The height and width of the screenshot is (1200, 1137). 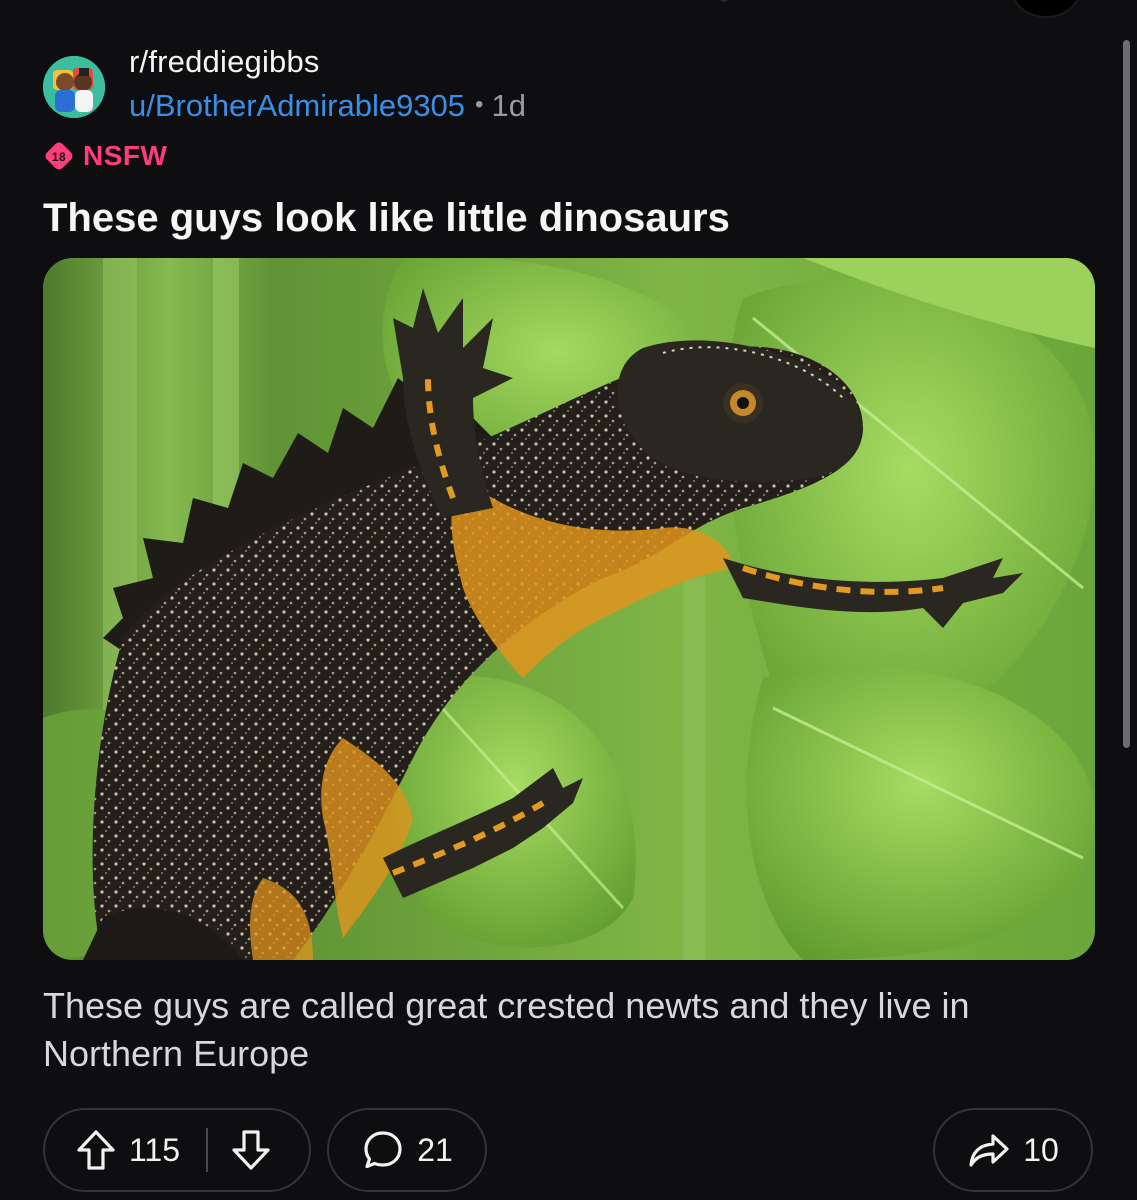 I want to click on downvote-arrow-icon, so click(x=251, y=1150).